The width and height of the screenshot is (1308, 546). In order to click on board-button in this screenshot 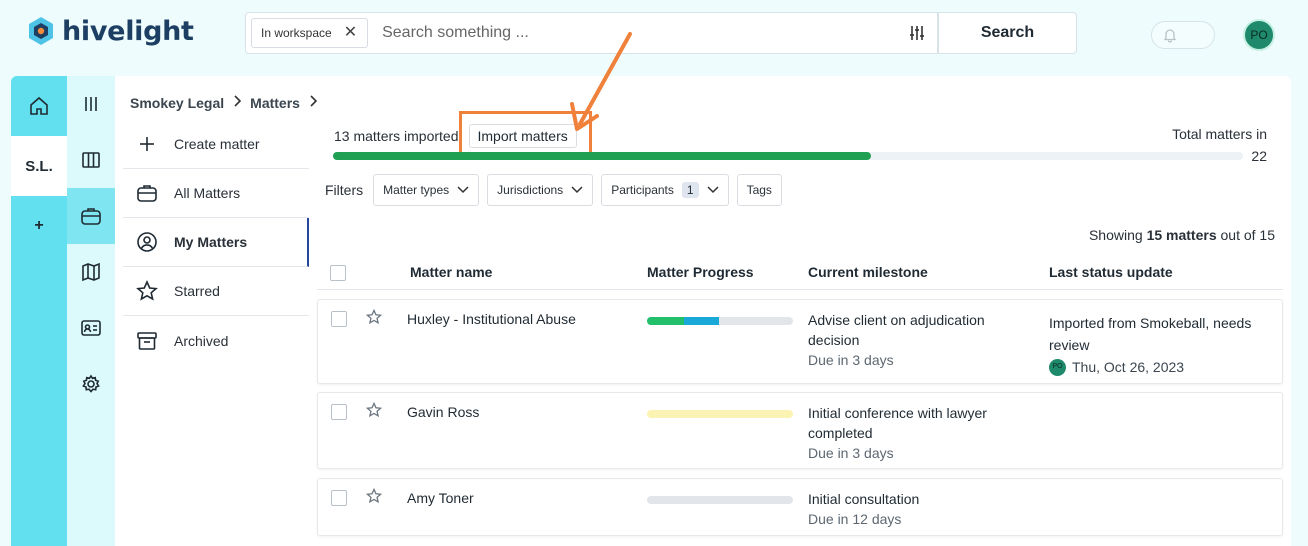, I will do `click(91, 160)`.